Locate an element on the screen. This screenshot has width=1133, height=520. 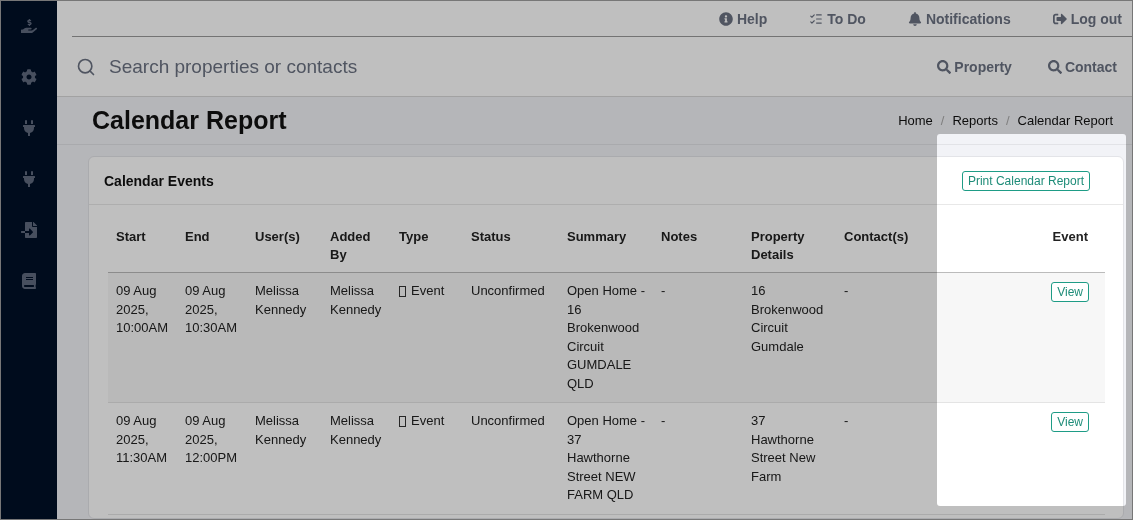
search-type-button: Property is located at coordinates (974, 66).